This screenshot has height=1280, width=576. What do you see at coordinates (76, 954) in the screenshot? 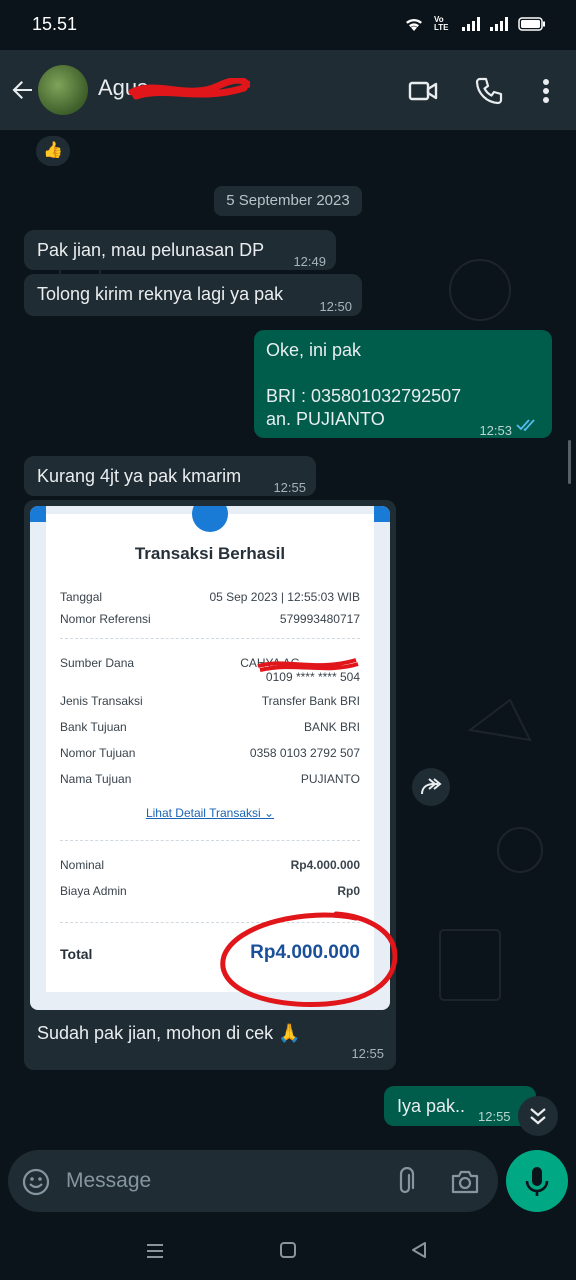
I see `total-label: Total` at bounding box center [76, 954].